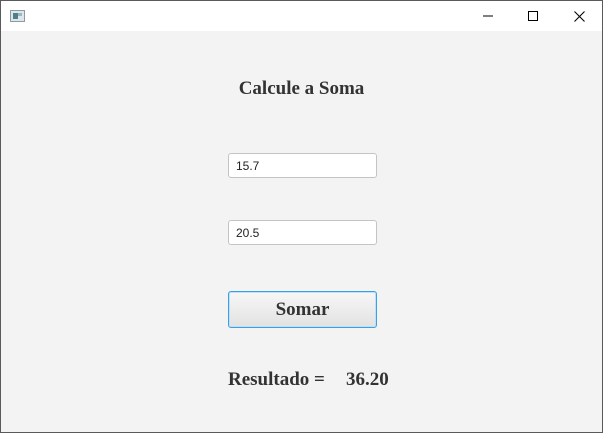 This screenshot has width=603, height=433. What do you see at coordinates (301, 88) in the screenshot?
I see `page-title: Calcule a Soma` at bounding box center [301, 88].